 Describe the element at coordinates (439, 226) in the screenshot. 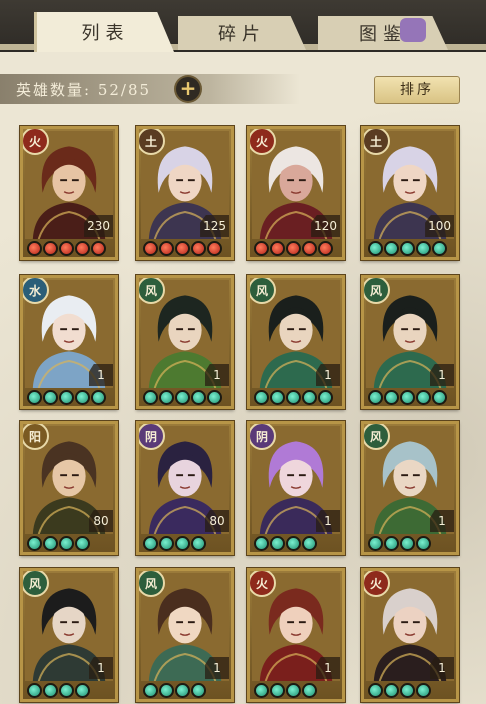

I see `hero-level: 100` at that location.